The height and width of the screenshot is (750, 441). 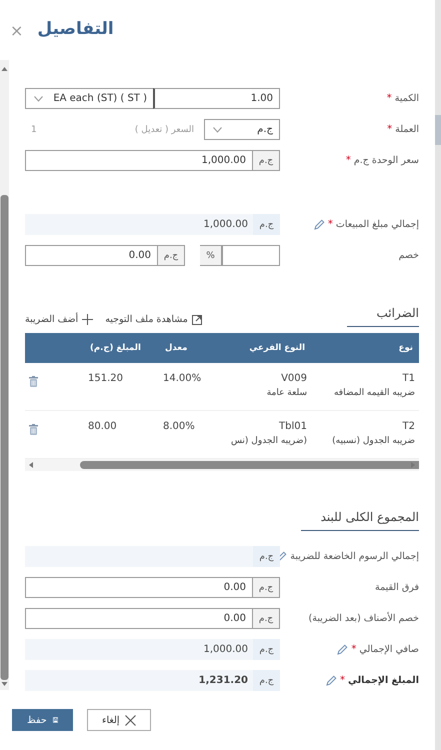 What do you see at coordinates (268, 441) in the screenshot?
I see `table-cell-text: (ضريبه الجدول (نس` at bounding box center [268, 441].